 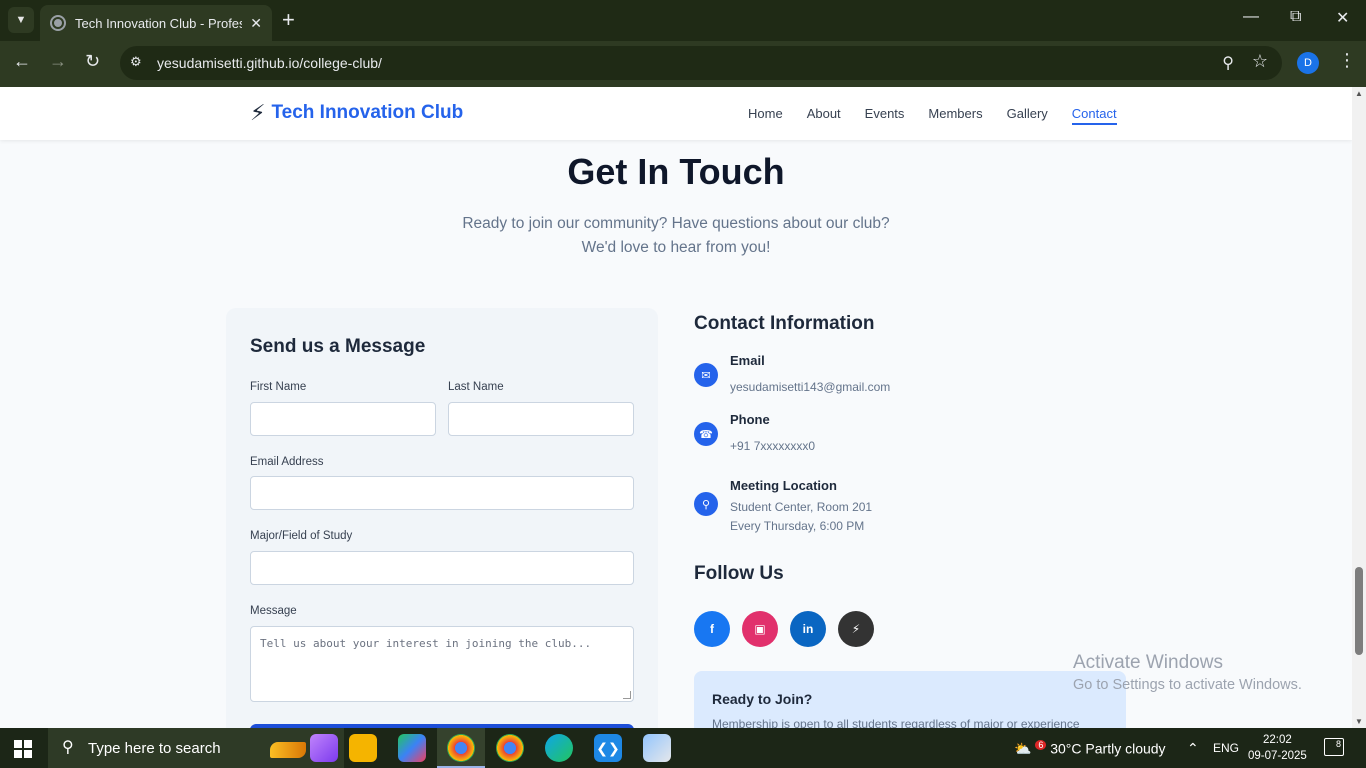 What do you see at coordinates (461, 748) in the screenshot?
I see `chrome-icon` at bounding box center [461, 748].